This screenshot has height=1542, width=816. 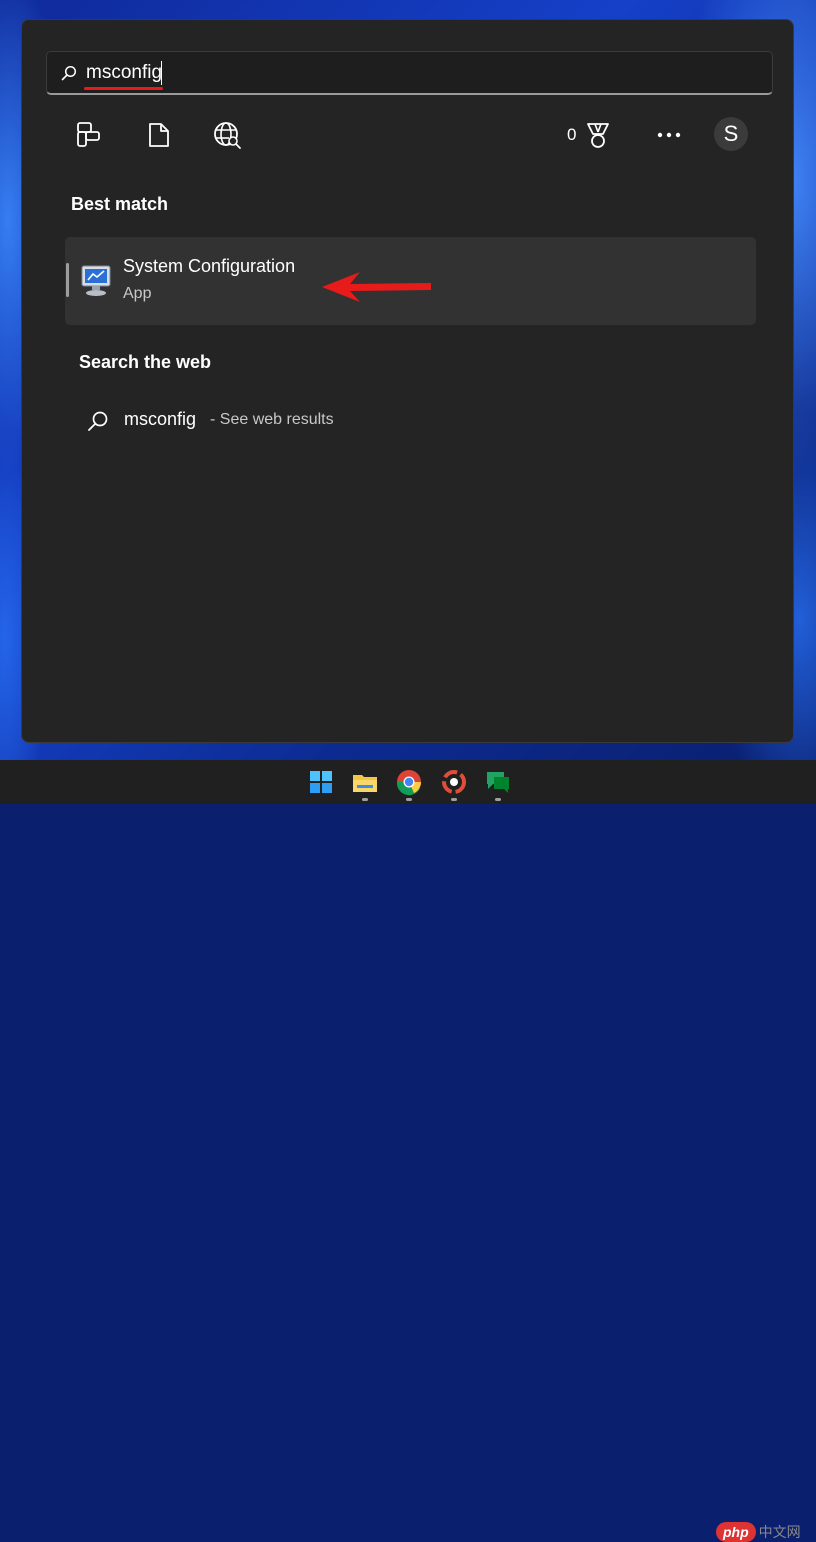 I want to click on chrome-icon, so click(x=409, y=782).